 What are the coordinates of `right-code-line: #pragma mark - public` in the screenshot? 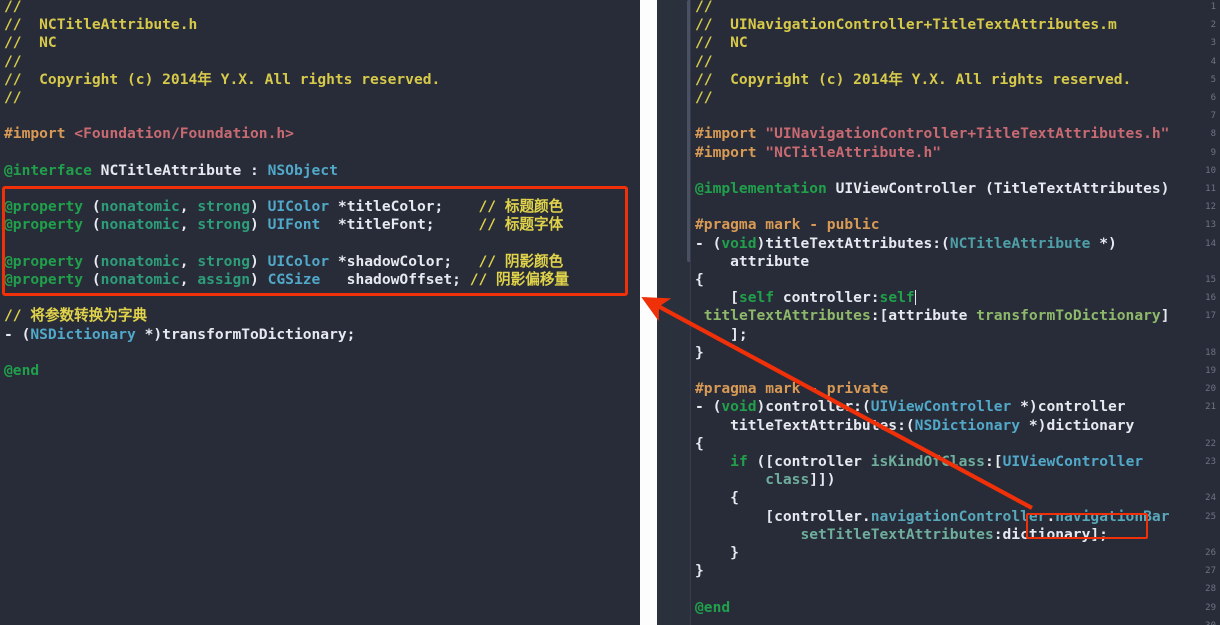 It's located at (787, 225).